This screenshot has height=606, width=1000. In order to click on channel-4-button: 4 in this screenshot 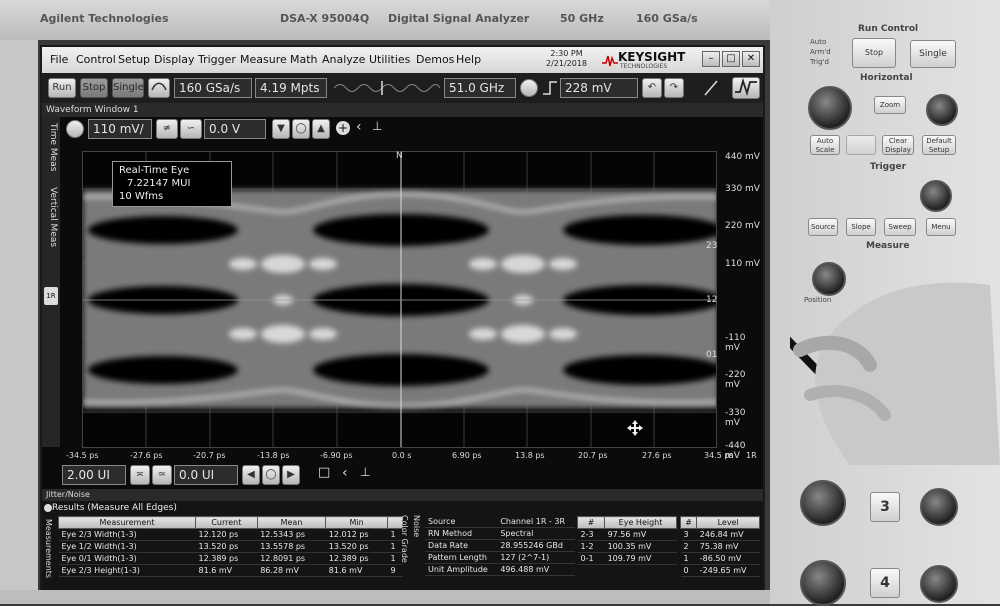, I will do `click(885, 583)`.